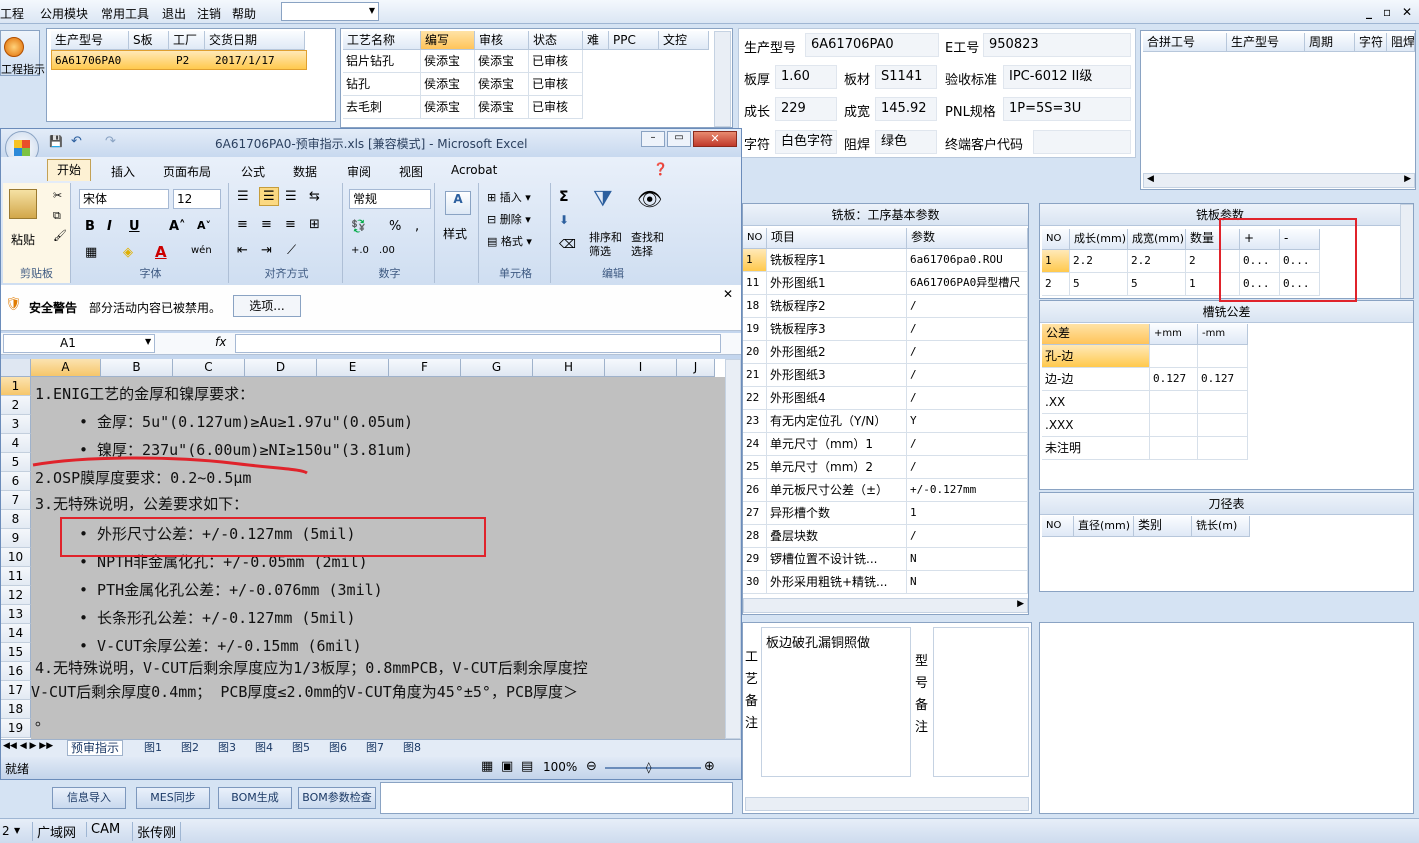  What do you see at coordinates (806, 142) in the screenshot?
I see `char-field: 白色字符` at bounding box center [806, 142].